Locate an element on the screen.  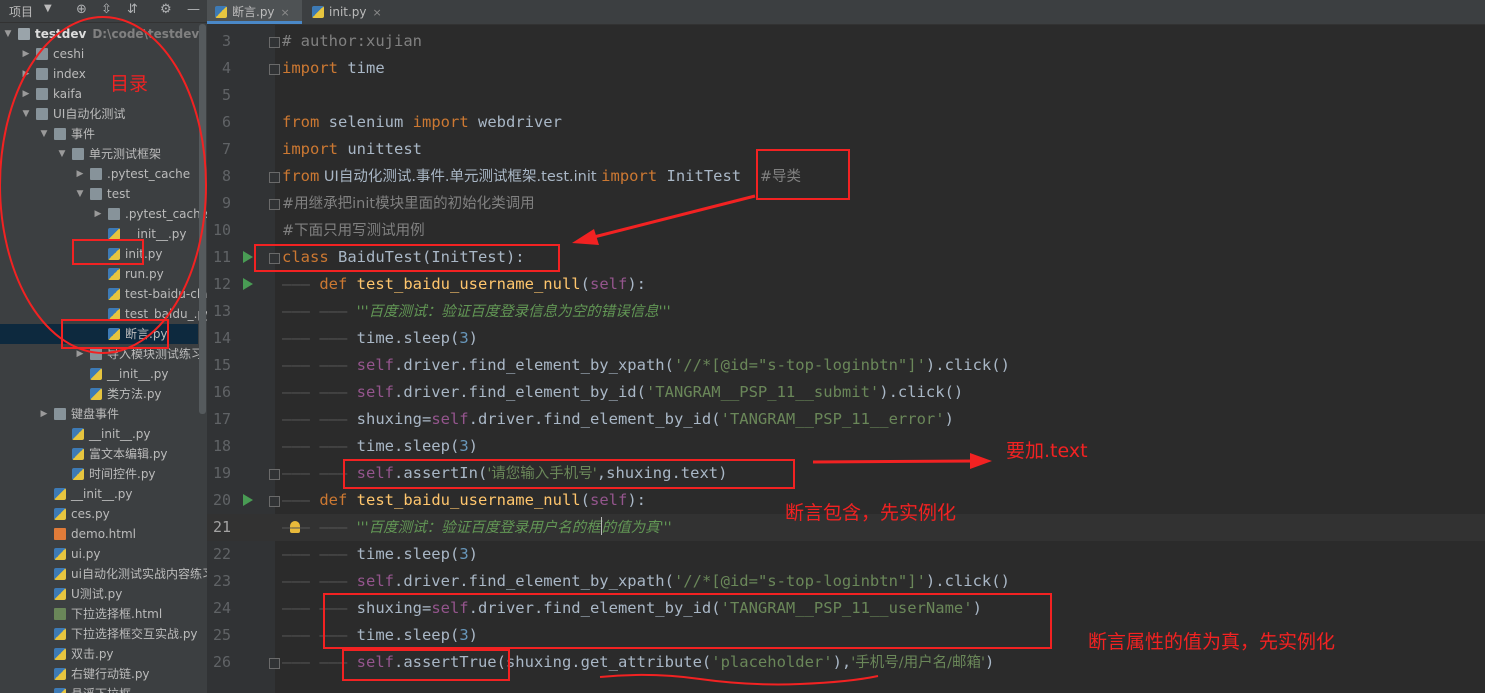
tree-file: demo.html is located at coordinates (99, 534).